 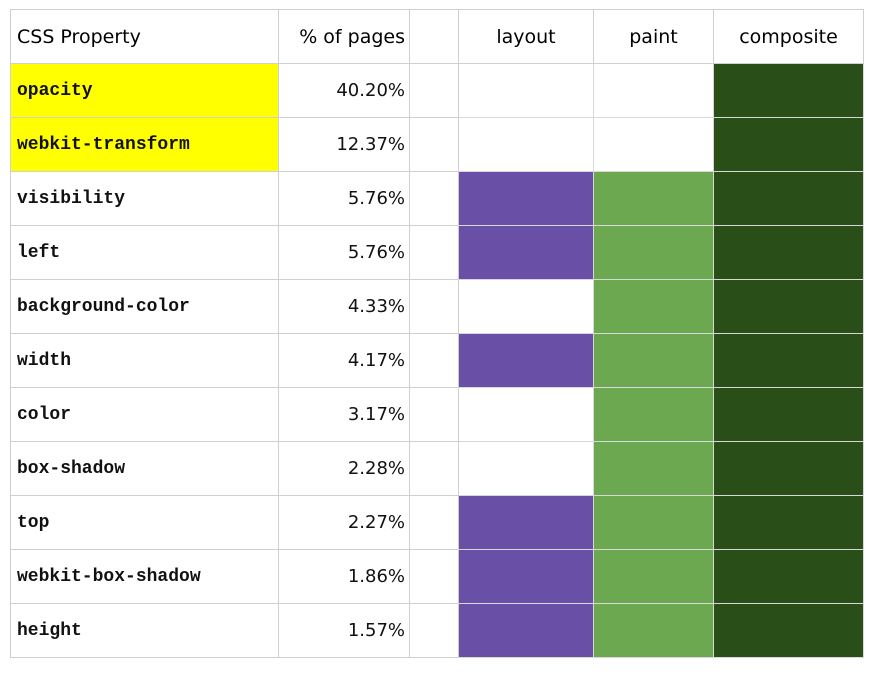 I want to click on table-row: top 2.27%, so click(x=437, y=522).